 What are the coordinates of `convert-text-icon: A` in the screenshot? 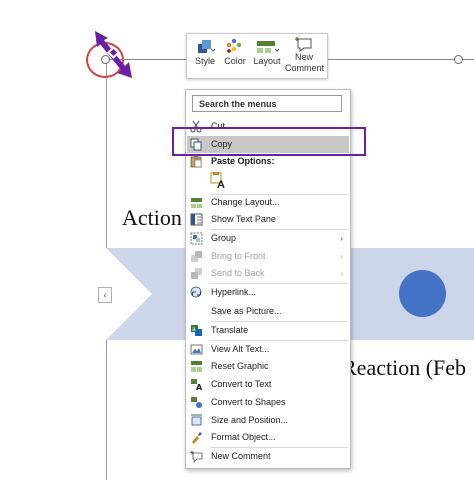 It's located at (197, 385).